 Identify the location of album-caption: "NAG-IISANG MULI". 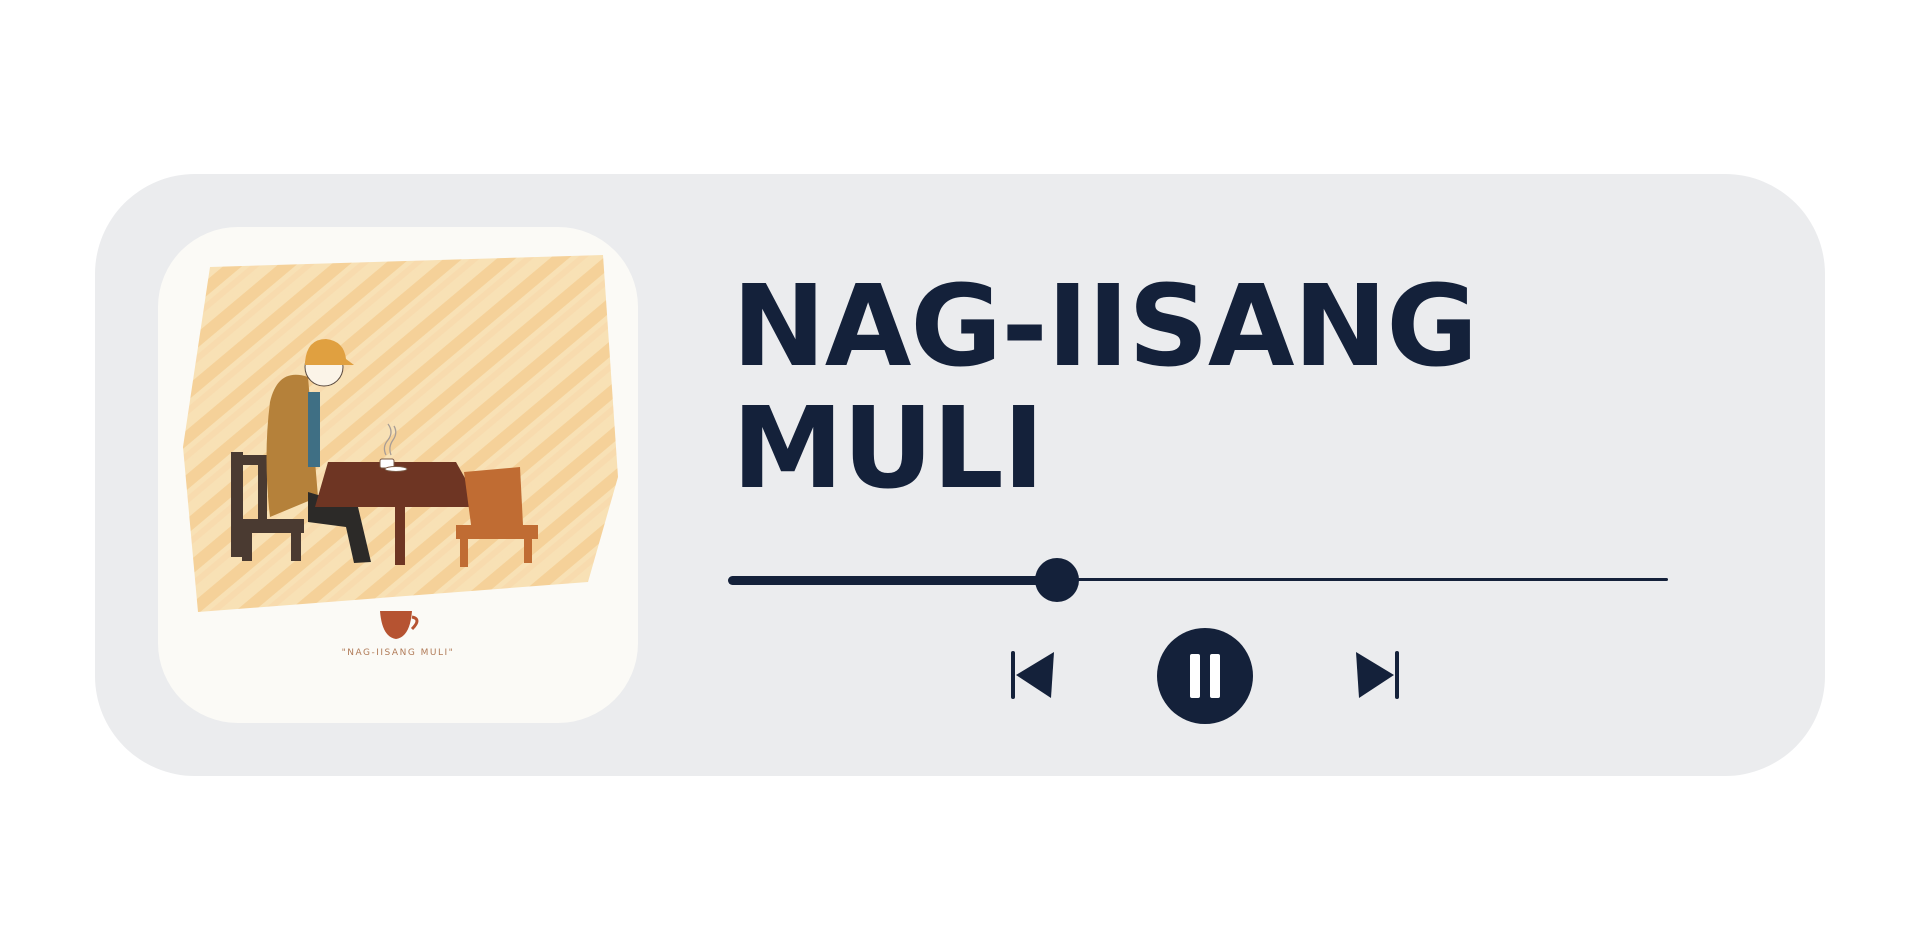
(398, 653).